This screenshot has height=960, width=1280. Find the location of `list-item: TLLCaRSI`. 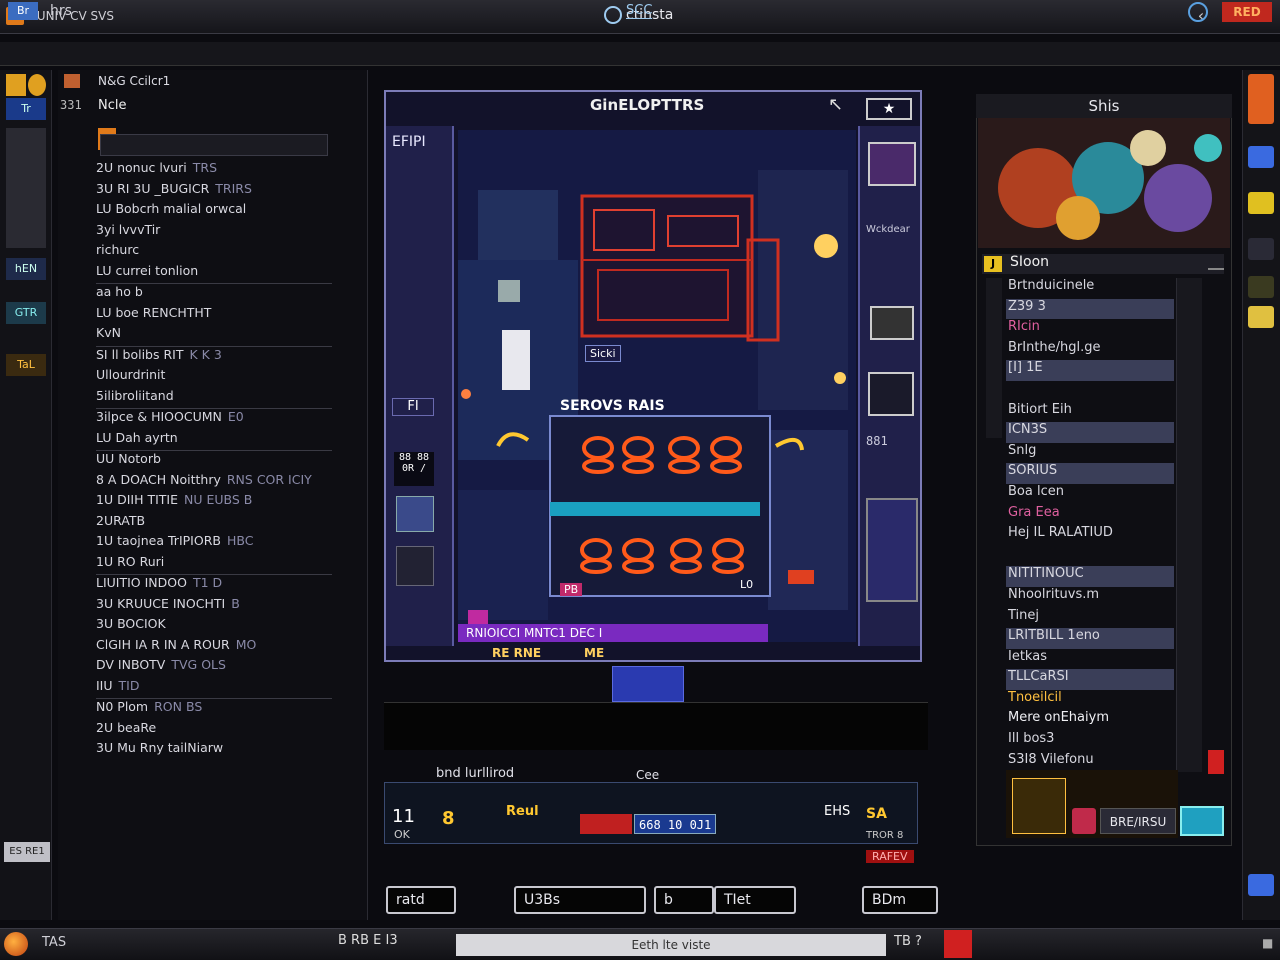

list-item: TLLCaRSI is located at coordinates (1090, 679).